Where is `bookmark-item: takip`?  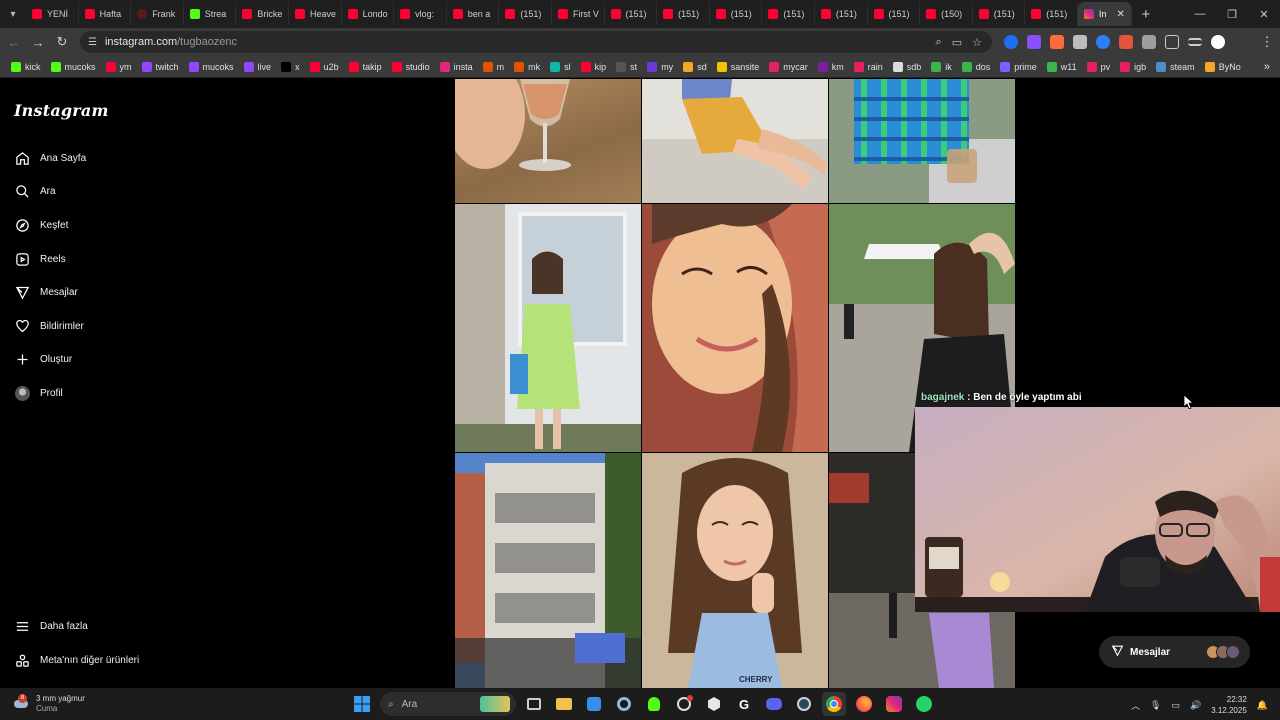
bookmark-item: takip is located at coordinates (365, 66).